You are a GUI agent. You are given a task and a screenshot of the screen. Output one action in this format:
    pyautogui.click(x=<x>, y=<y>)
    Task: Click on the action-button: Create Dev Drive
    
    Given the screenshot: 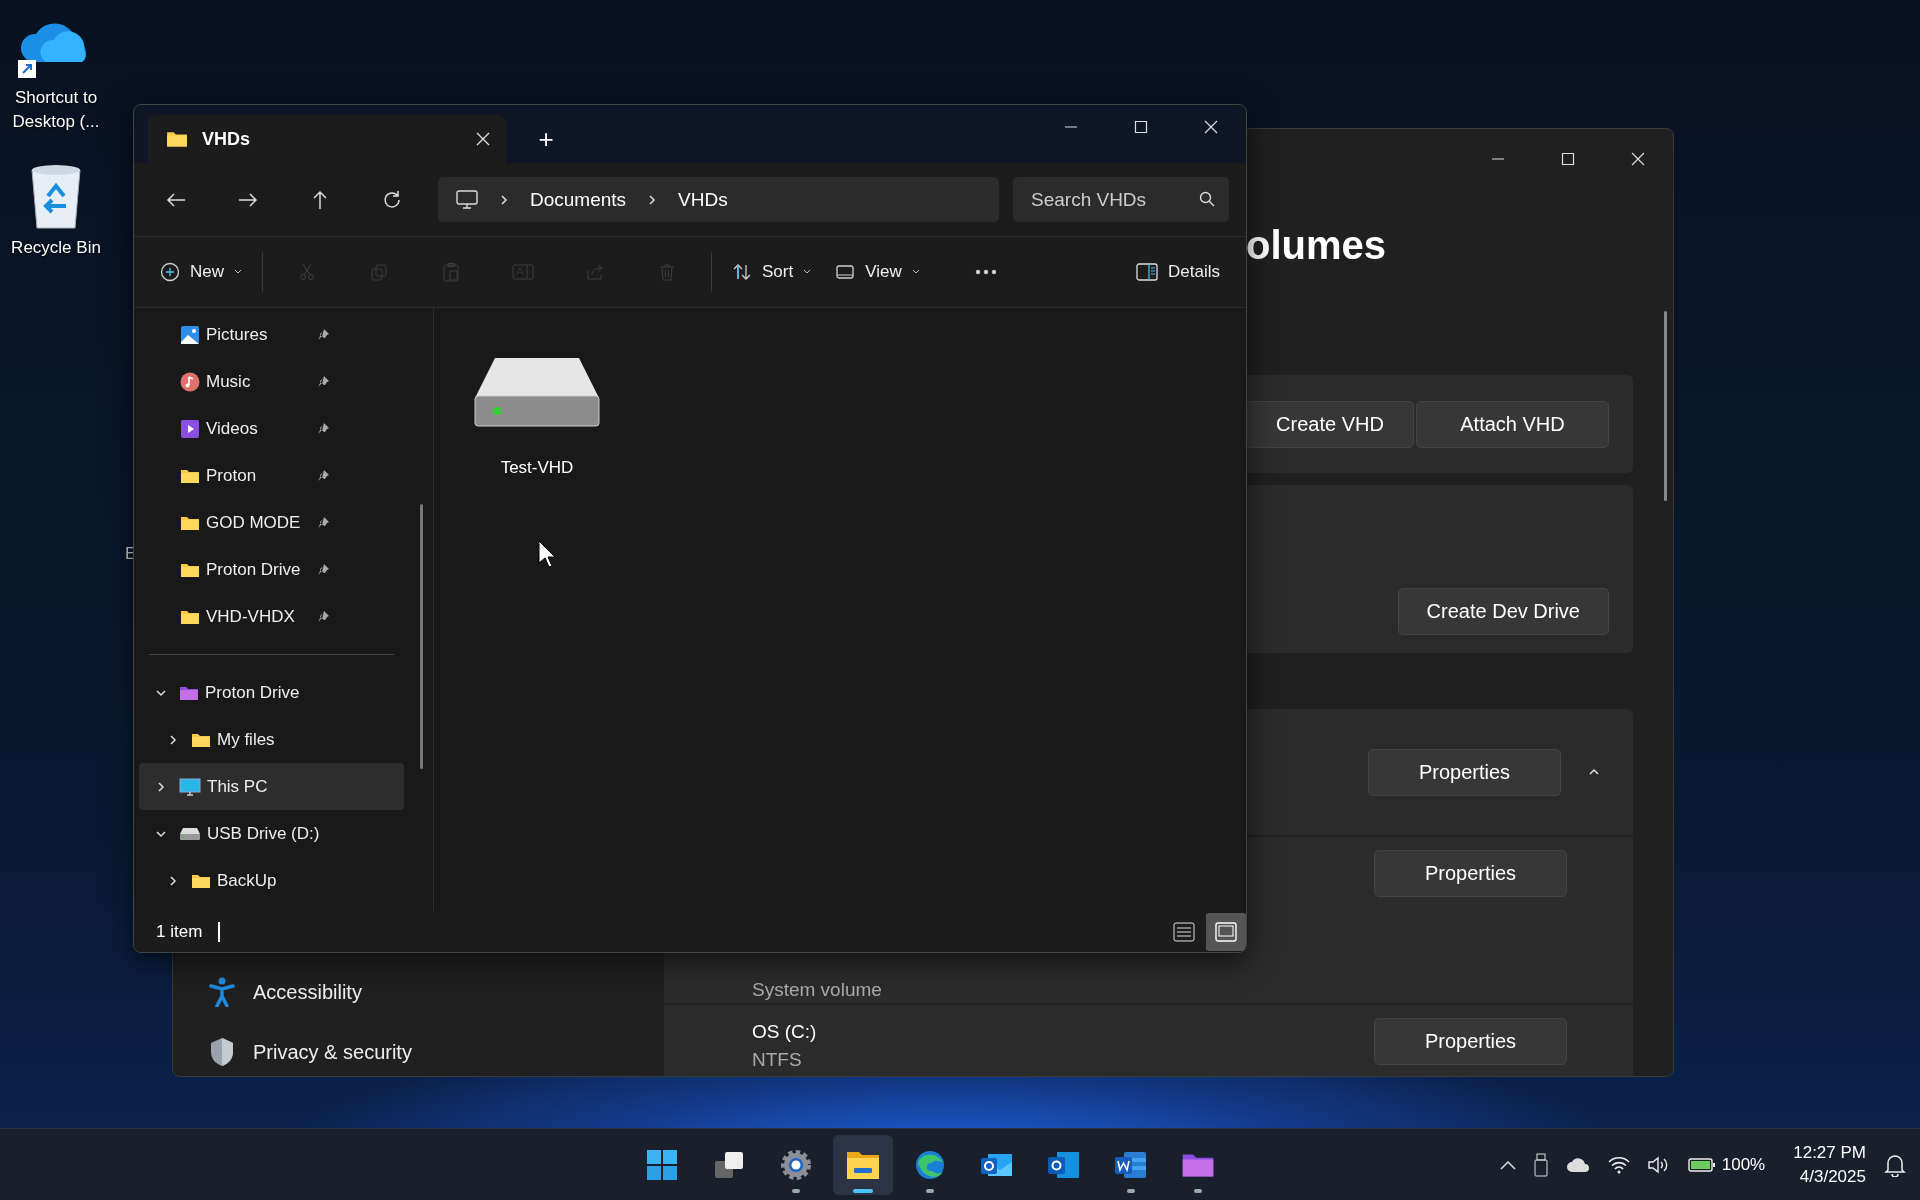 What is the action you would take?
    pyautogui.click(x=1503, y=611)
    